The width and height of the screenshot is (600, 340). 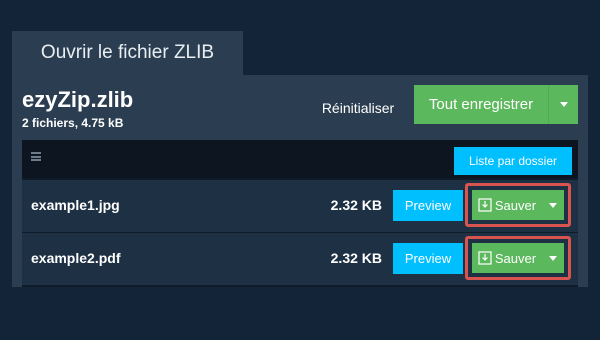 What do you see at coordinates (481, 104) in the screenshot?
I see `save-all-label: Tout enregistrer` at bounding box center [481, 104].